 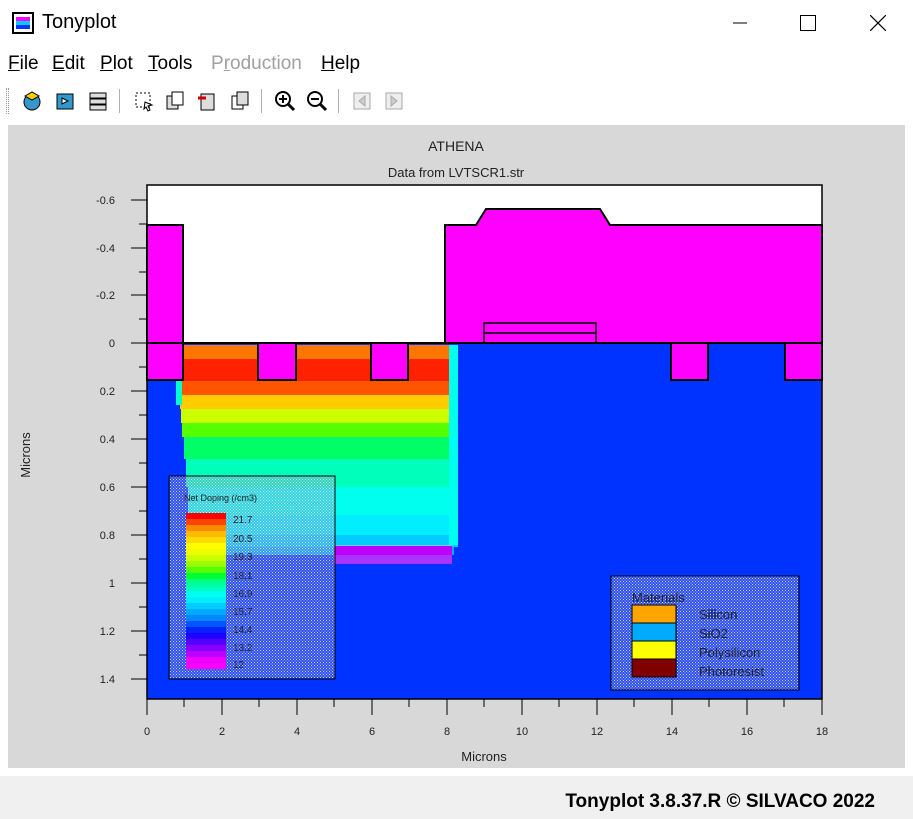 I want to click on x-tick-label: 18, so click(x=822, y=732).